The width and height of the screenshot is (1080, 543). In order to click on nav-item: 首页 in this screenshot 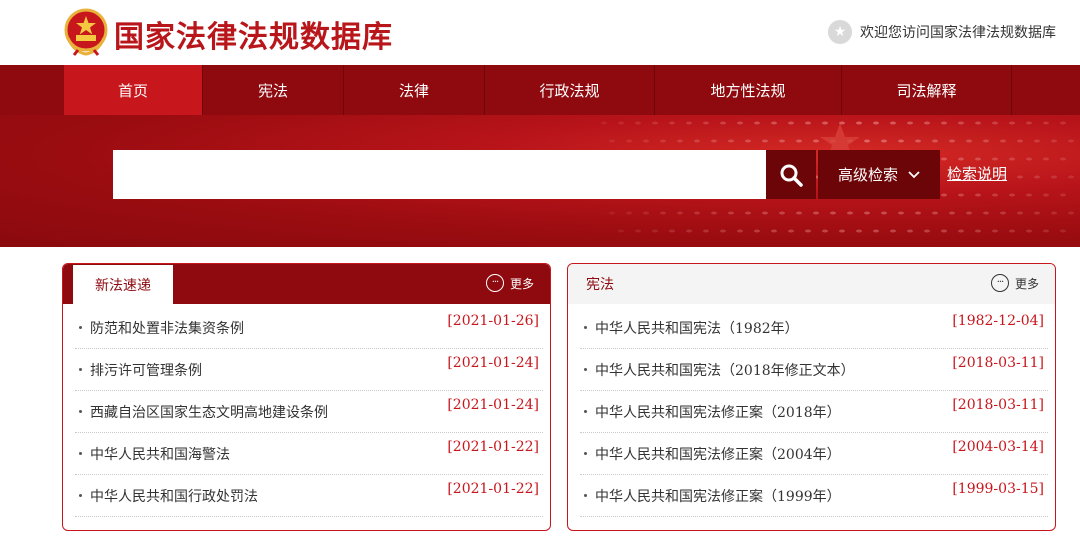, I will do `click(133, 90)`.